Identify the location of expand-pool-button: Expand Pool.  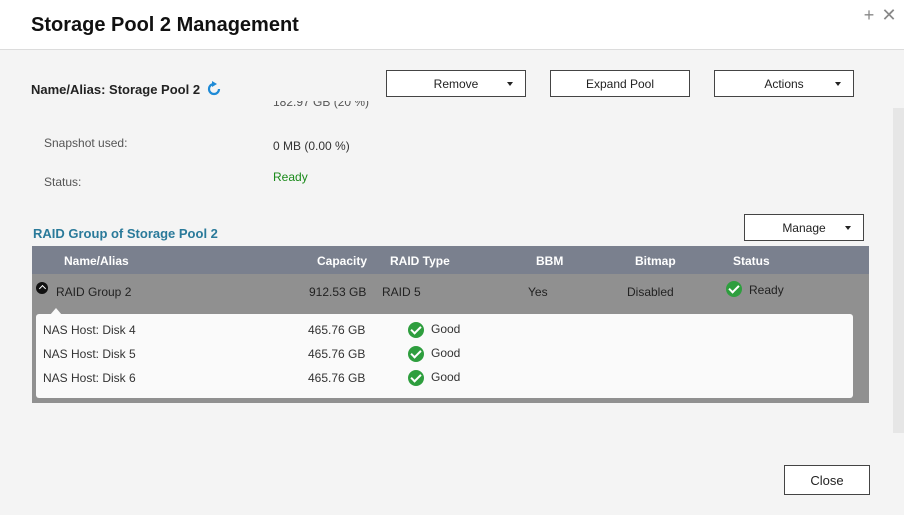
(620, 83).